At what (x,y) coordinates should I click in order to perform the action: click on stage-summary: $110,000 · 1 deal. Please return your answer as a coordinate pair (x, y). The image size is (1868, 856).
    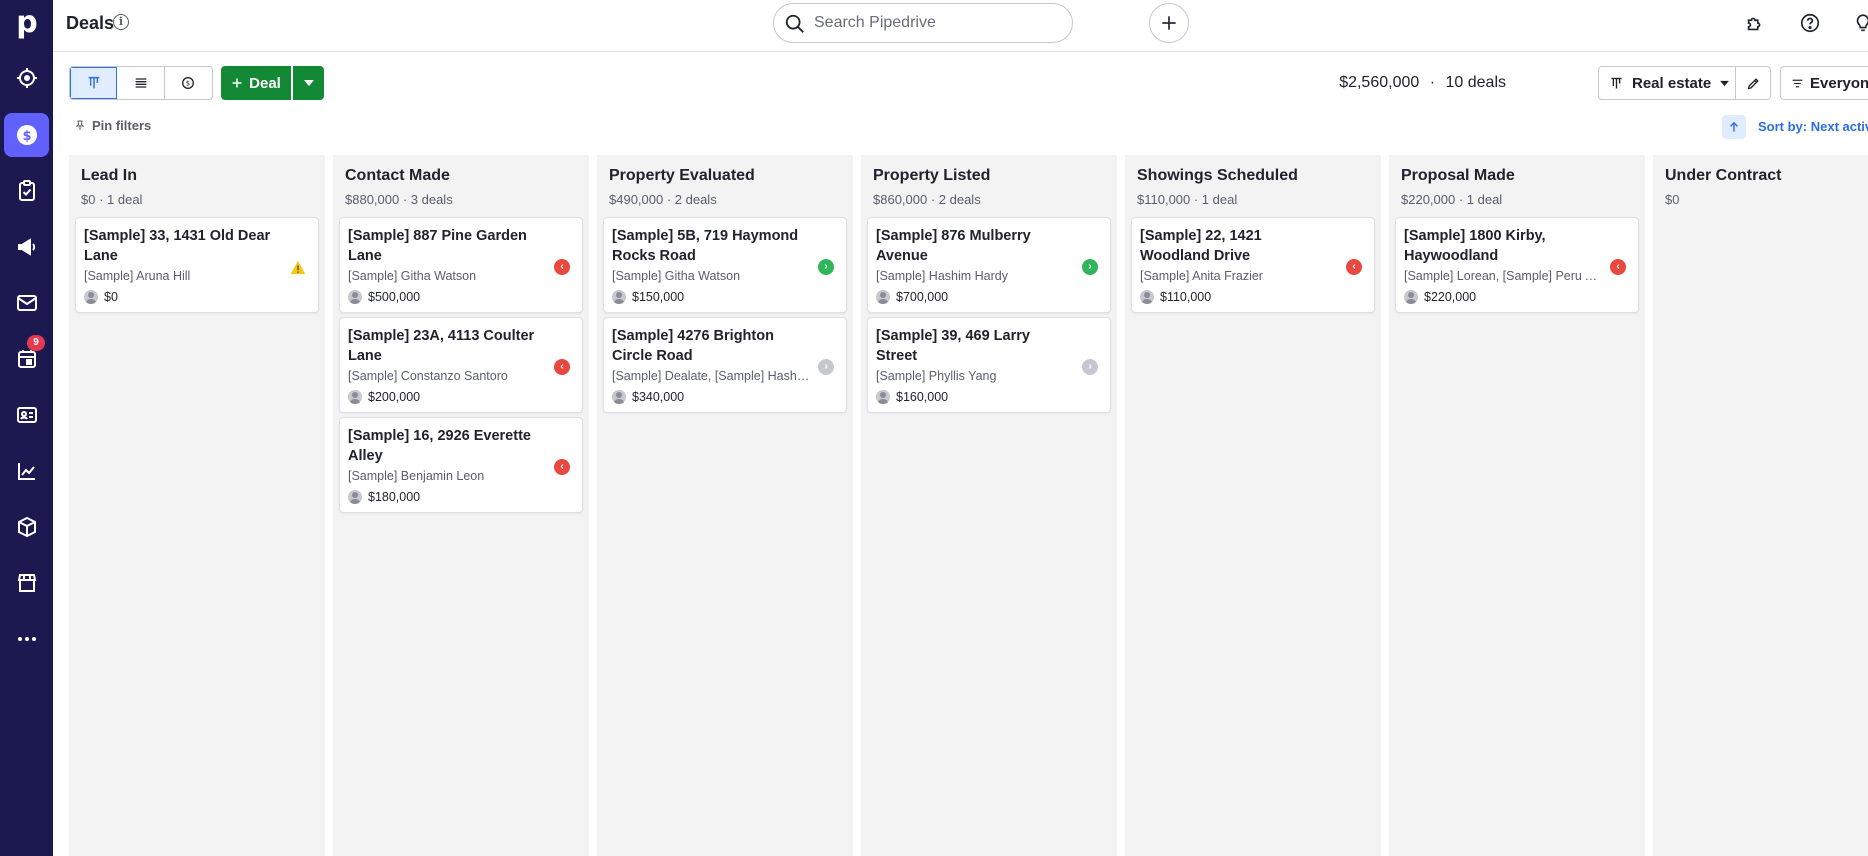
    Looking at the image, I should click on (1187, 199).